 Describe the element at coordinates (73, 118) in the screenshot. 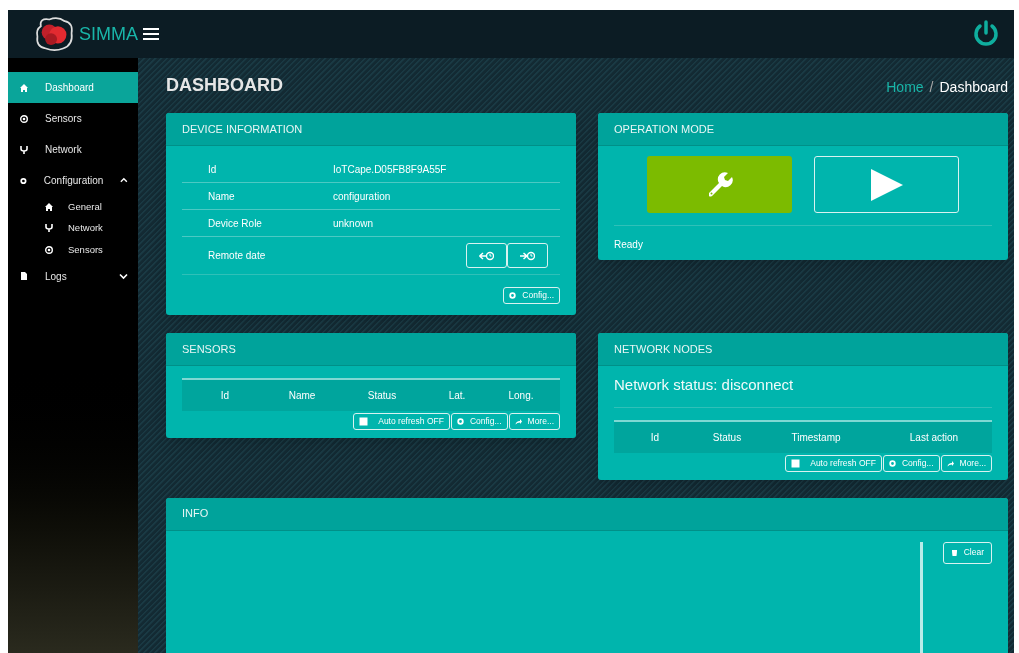

I see `sidebar-item: Sensors` at that location.